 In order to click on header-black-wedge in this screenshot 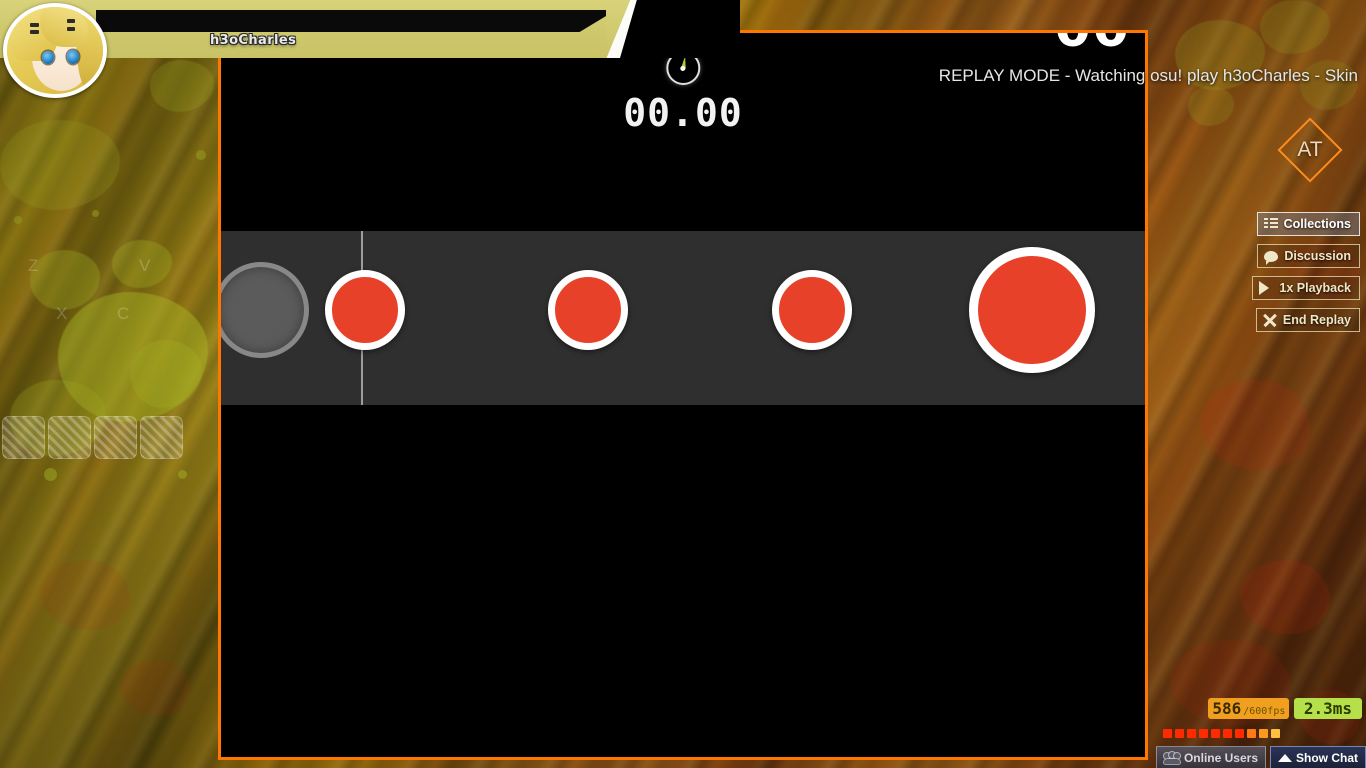, I will do `click(680, 29)`.